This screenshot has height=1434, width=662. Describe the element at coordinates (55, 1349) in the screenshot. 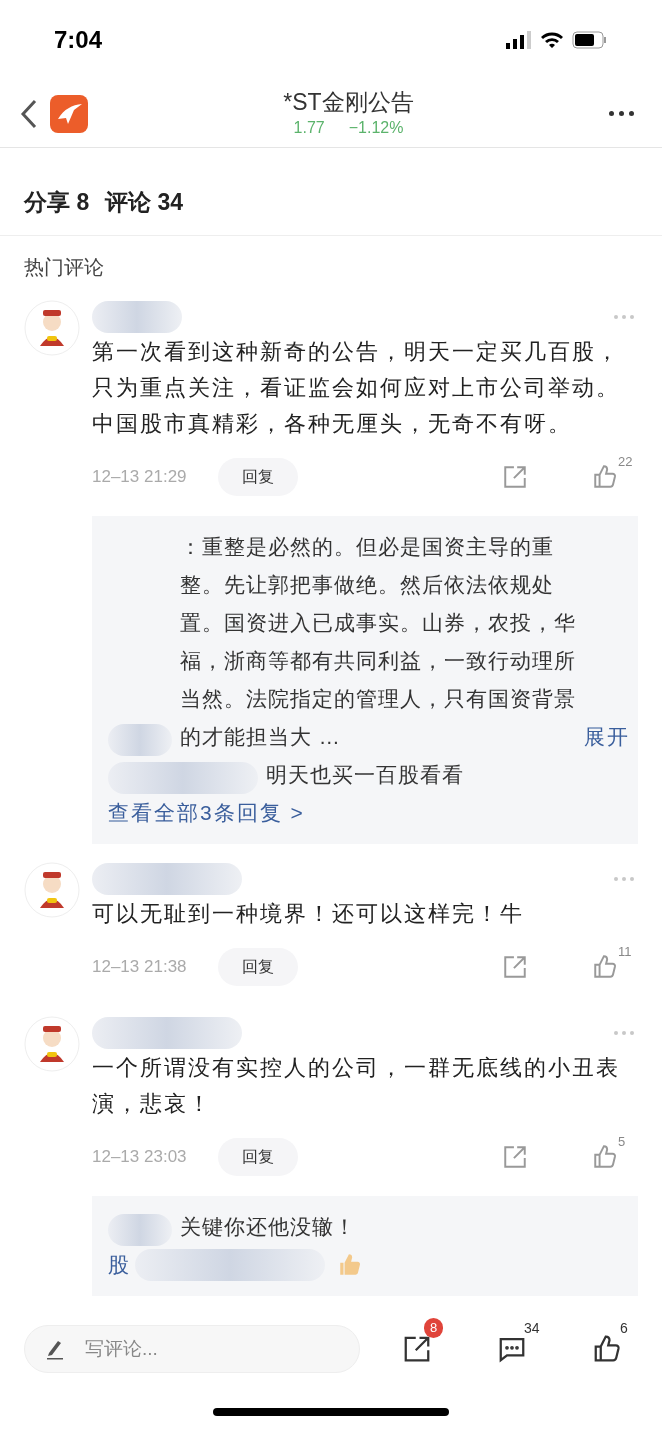

I see `pencil-icon` at that location.